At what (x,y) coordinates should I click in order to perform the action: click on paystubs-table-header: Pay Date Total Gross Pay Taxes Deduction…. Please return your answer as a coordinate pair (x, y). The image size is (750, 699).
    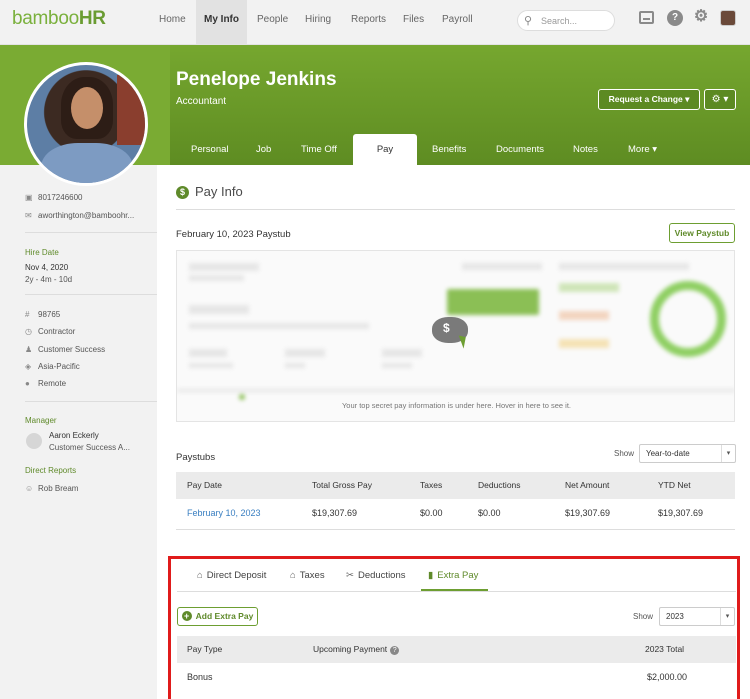
    Looking at the image, I should click on (455, 485).